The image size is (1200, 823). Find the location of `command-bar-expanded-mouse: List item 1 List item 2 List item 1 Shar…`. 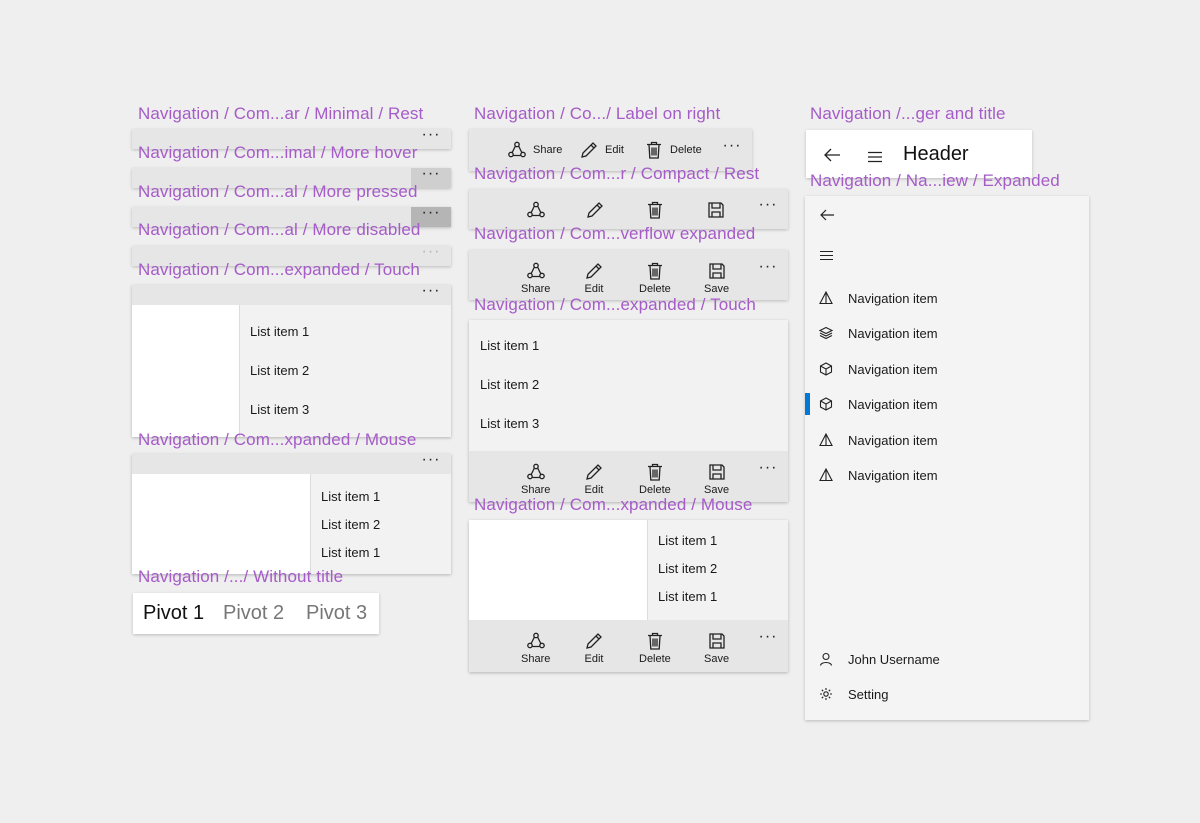

command-bar-expanded-mouse: List item 1 List item 2 List item 1 Shar… is located at coordinates (628, 596).